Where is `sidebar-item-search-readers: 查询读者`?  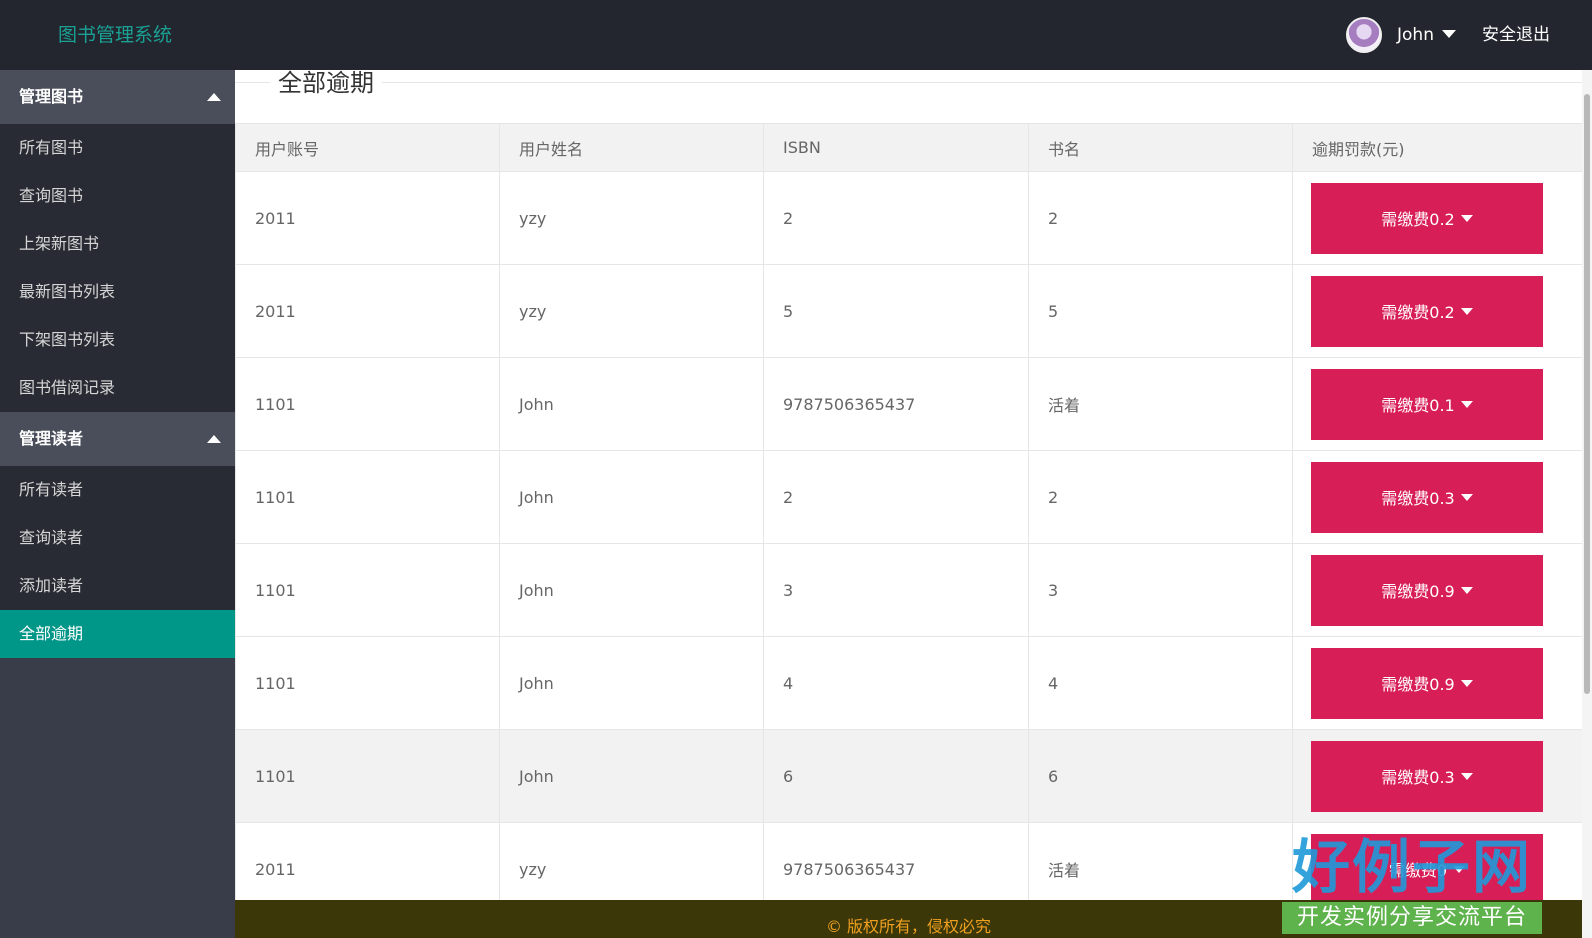 sidebar-item-search-readers: 查询读者 is located at coordinates (117, 538).